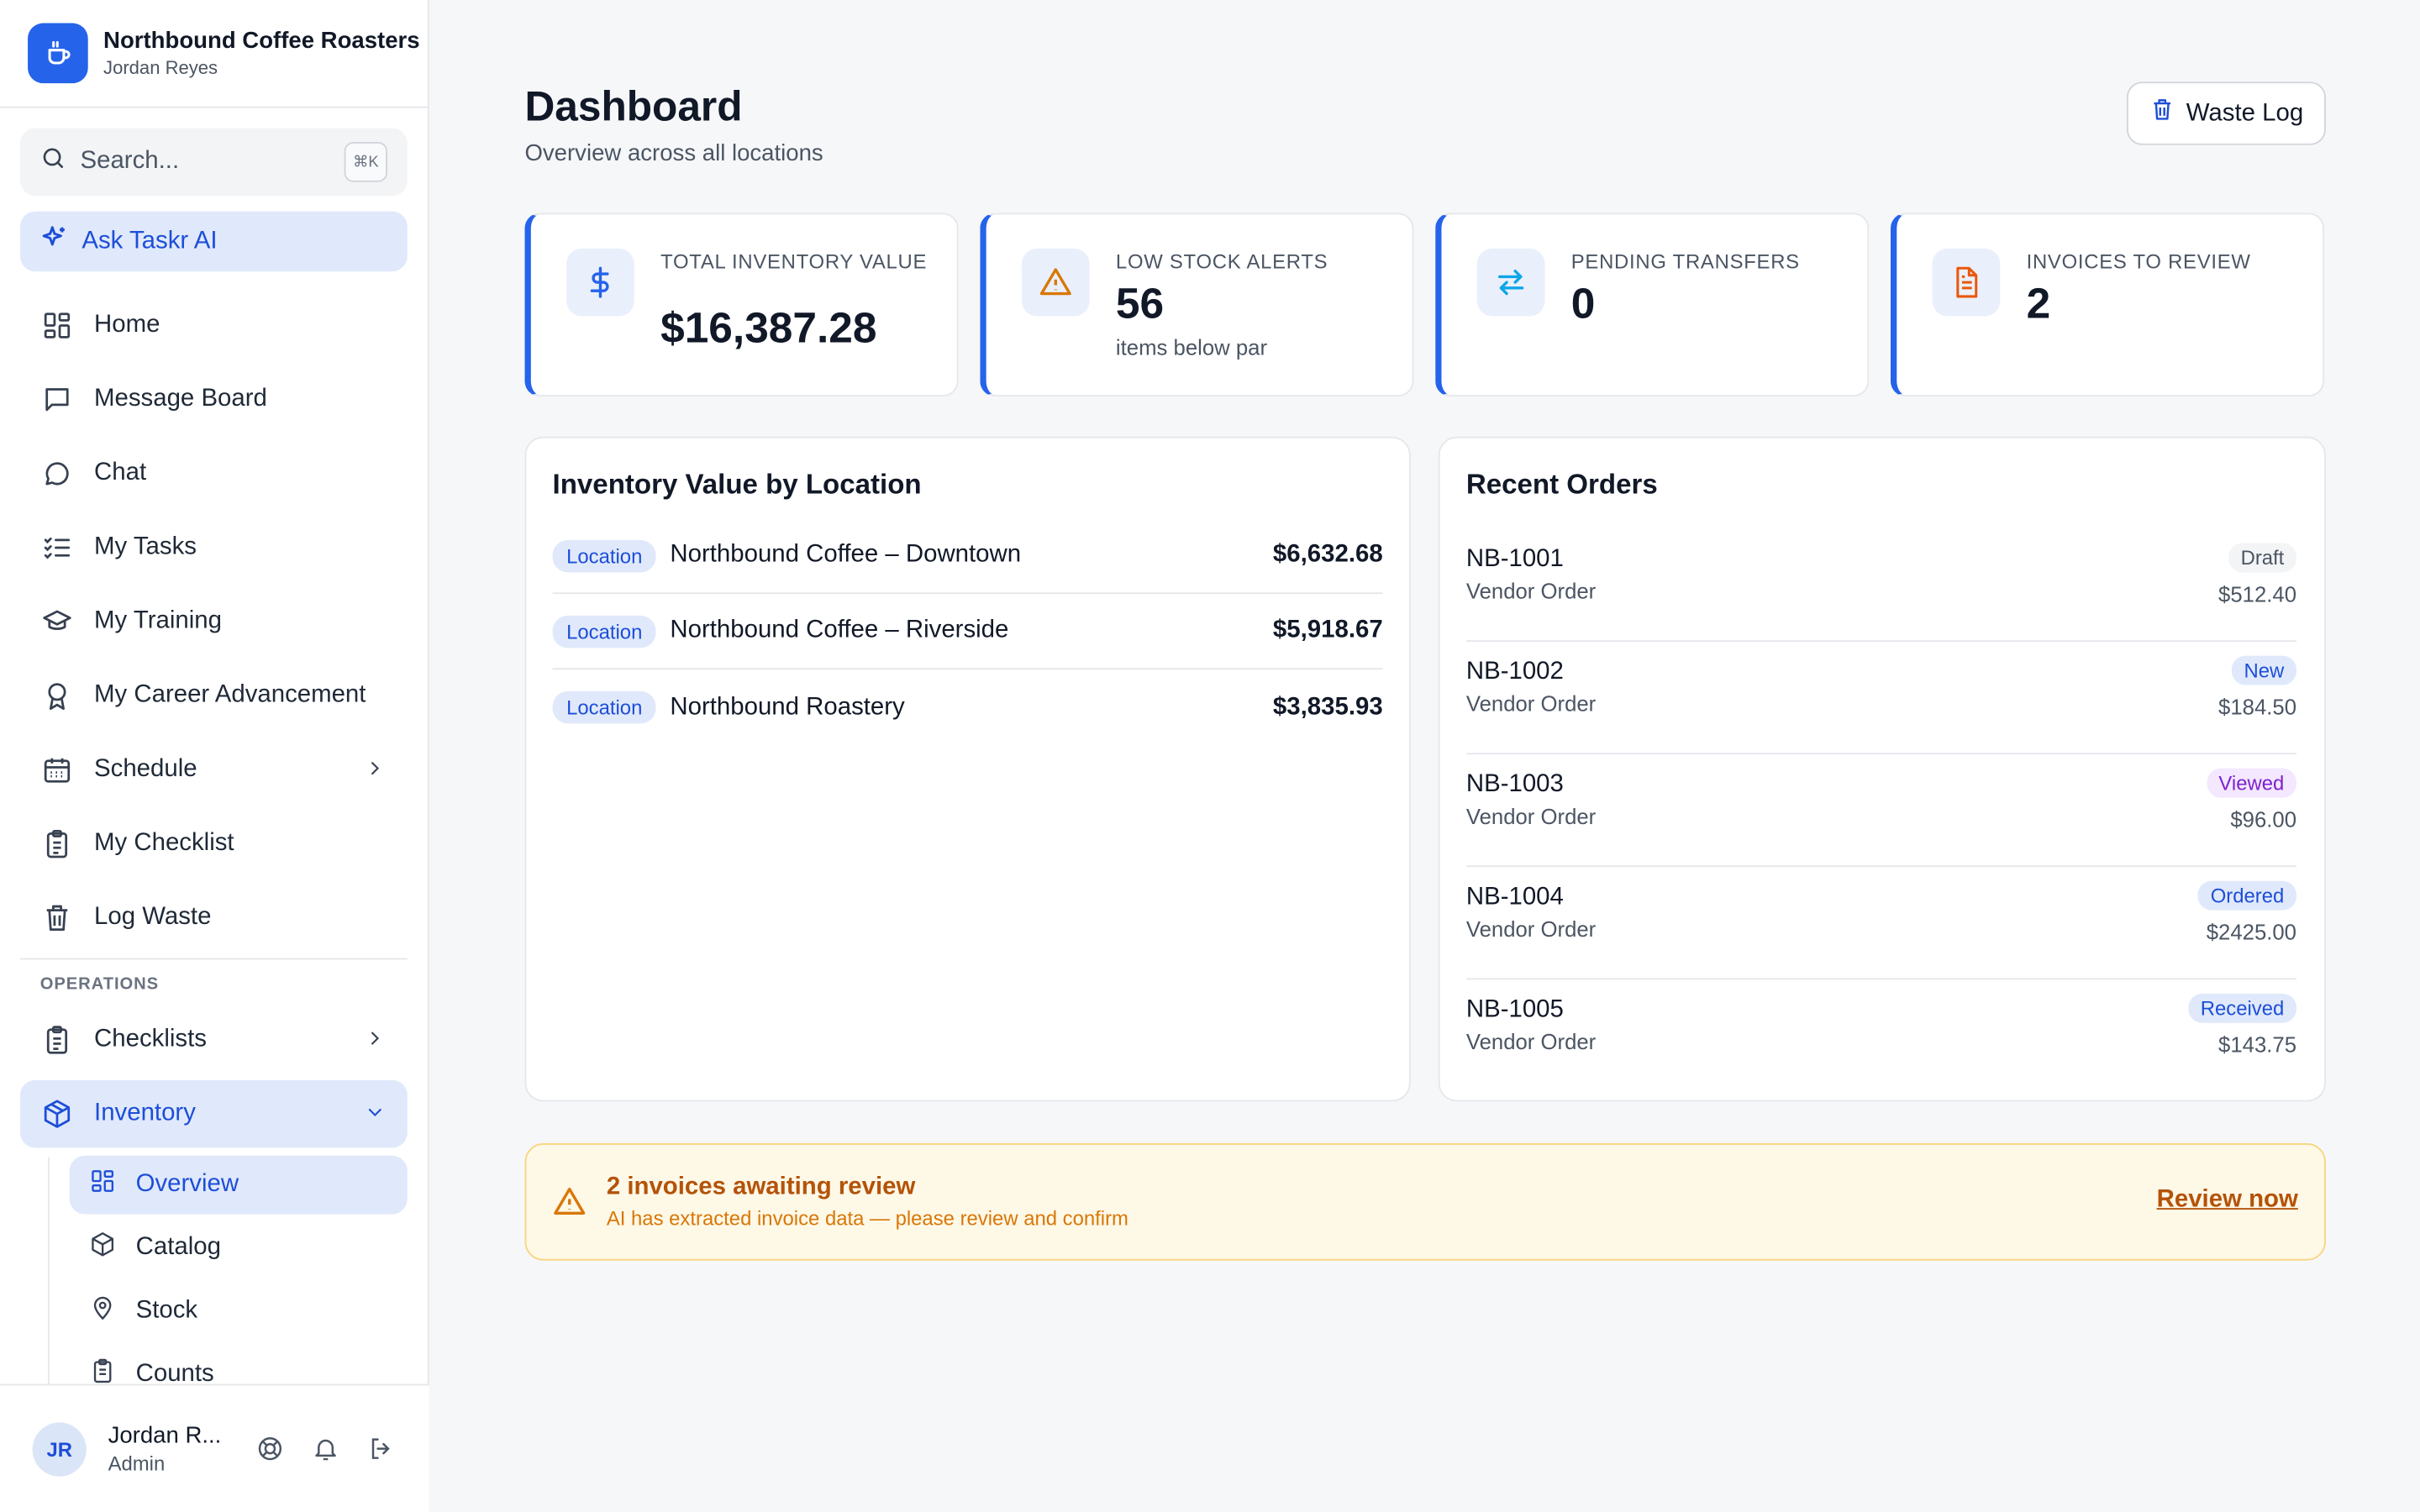  Describe the element at coordinates (2139, 261) in the screenshot. I see `stat-label: INVOICES TO REVIEW` at that location.